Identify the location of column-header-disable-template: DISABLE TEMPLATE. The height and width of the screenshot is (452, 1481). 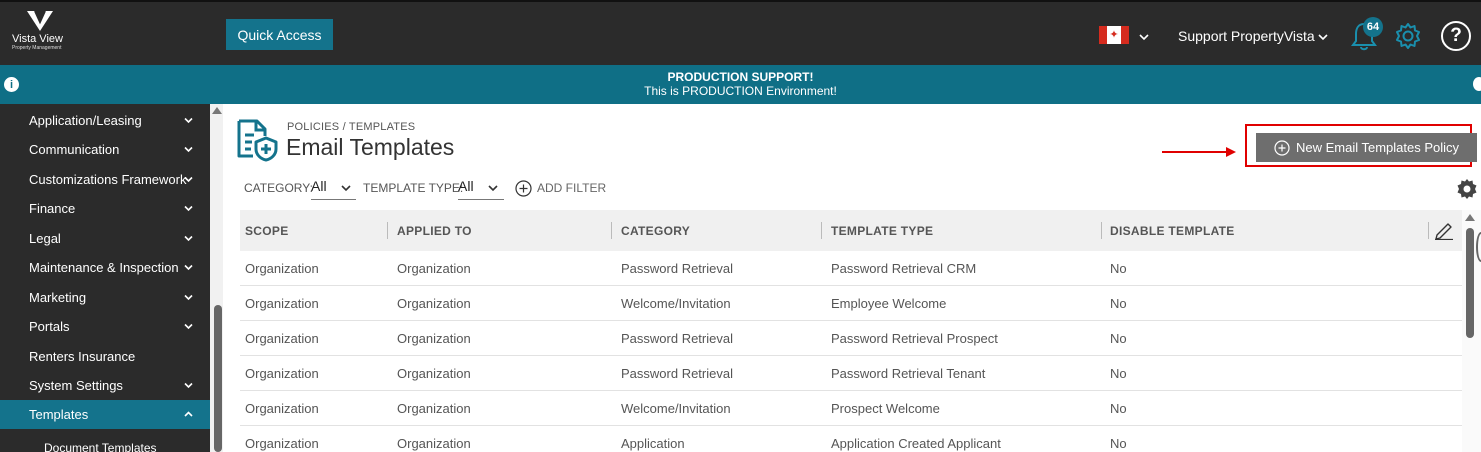
(1172, 230).